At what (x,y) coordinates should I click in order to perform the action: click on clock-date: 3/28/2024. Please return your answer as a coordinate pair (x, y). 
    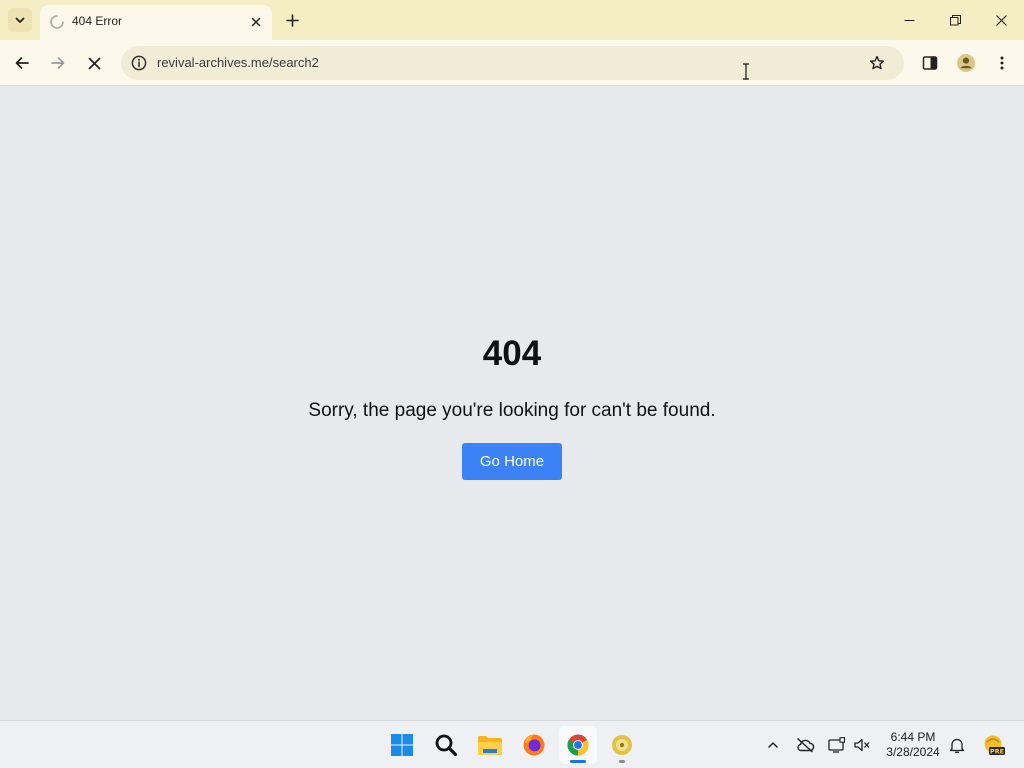
    Looking at the image, I should click on (913, 752).